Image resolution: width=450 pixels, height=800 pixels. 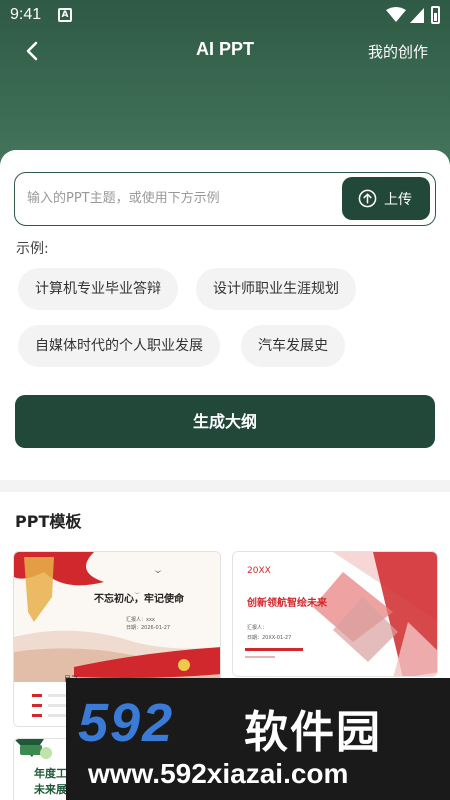 What do you see at coordinates (396, 14) in the screenshot?
I see `wifi-icon` at bounding box center [396, 14].